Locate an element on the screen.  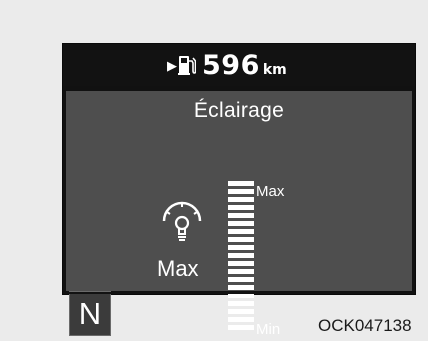
driving-range: ▶ 596 km is located at coordinates (227, 65).